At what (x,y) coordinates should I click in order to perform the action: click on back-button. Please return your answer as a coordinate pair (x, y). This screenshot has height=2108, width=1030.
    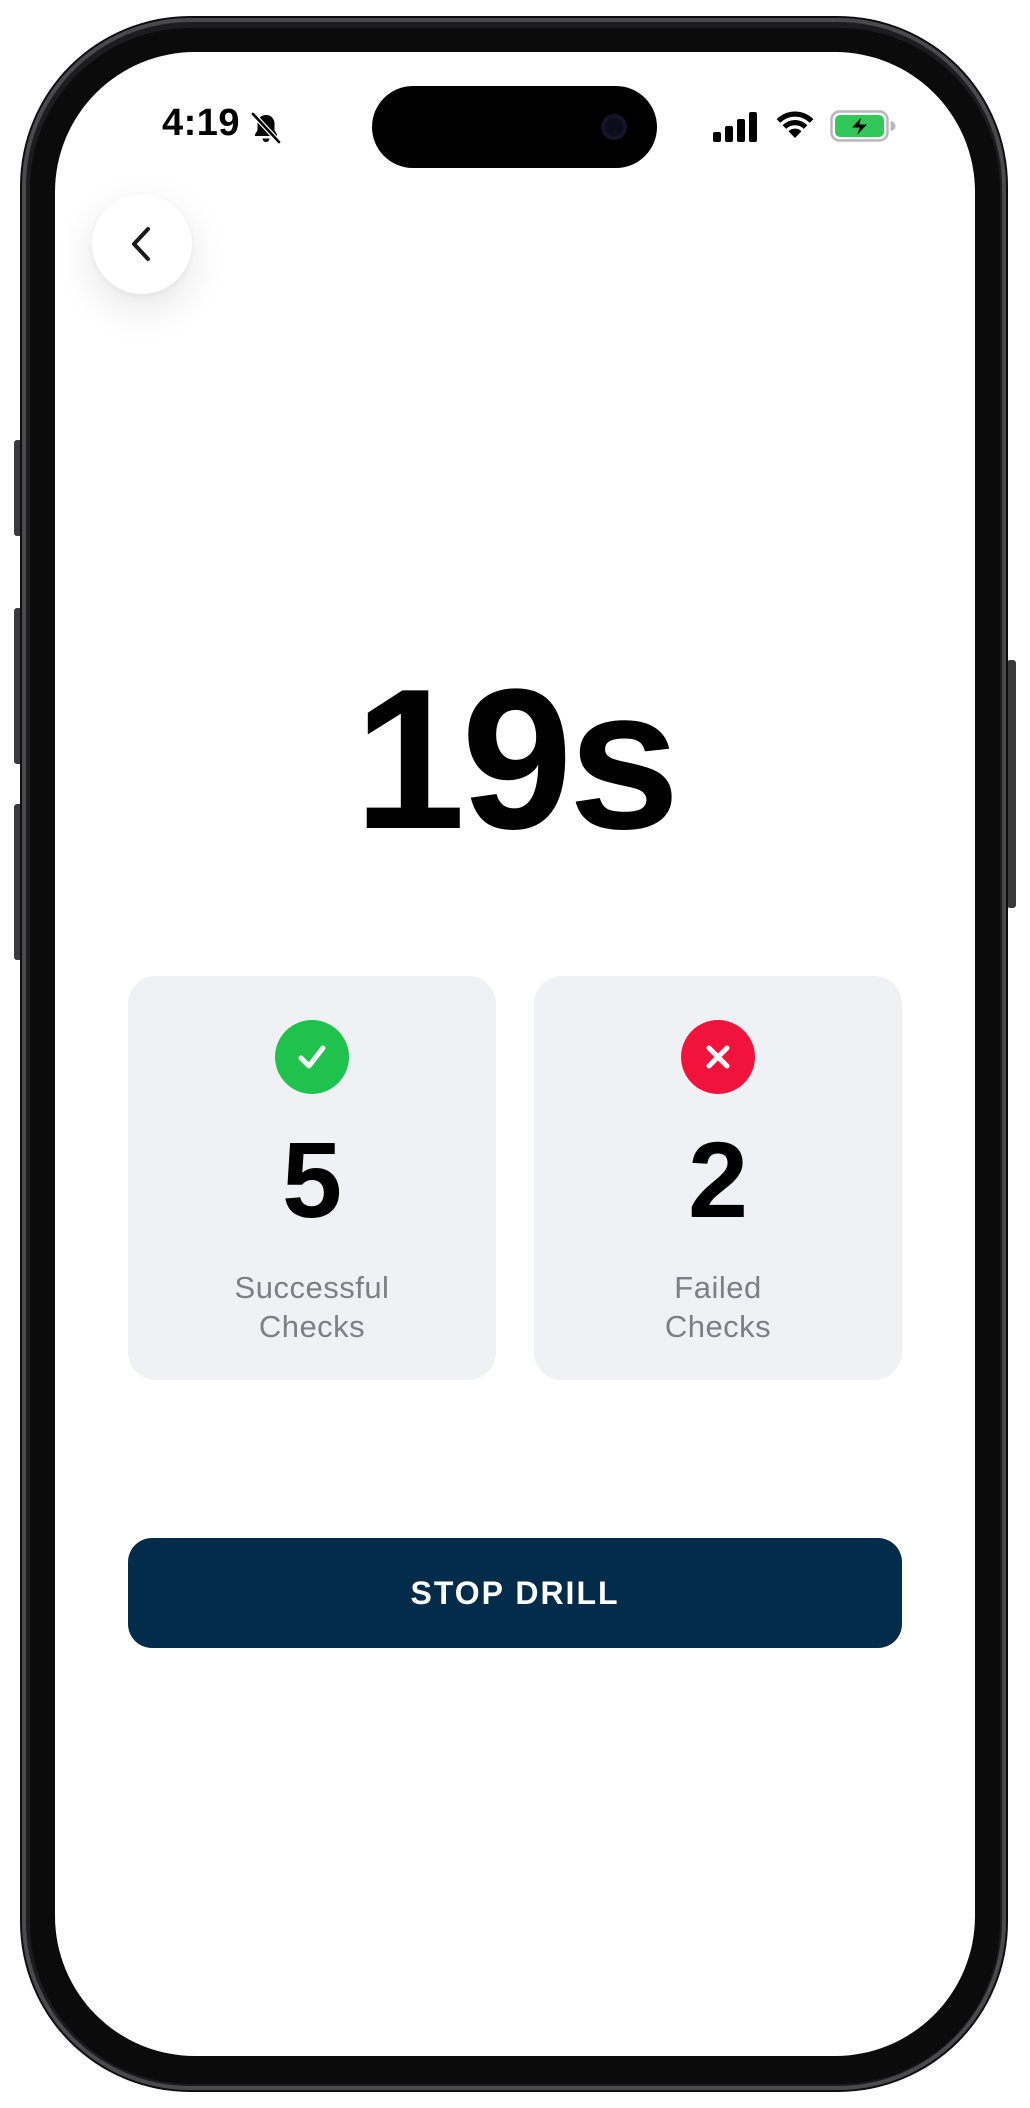
    Looking at the image, I should click on (142, 244).